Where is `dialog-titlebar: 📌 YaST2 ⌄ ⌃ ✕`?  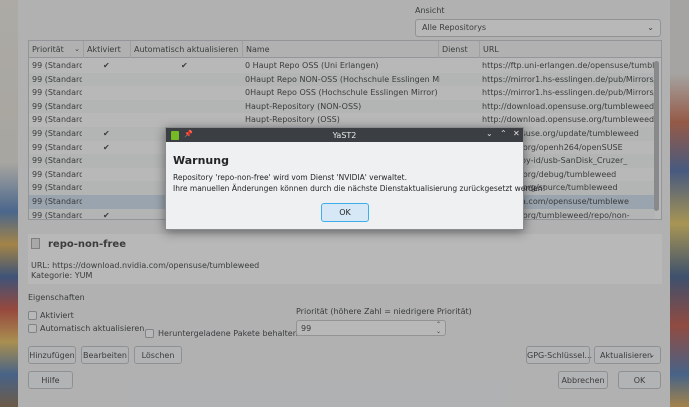
dialog-titlebar: 📌 YaST2 ⌄ ⌃ ✕ is located at coordinates (344, 135).